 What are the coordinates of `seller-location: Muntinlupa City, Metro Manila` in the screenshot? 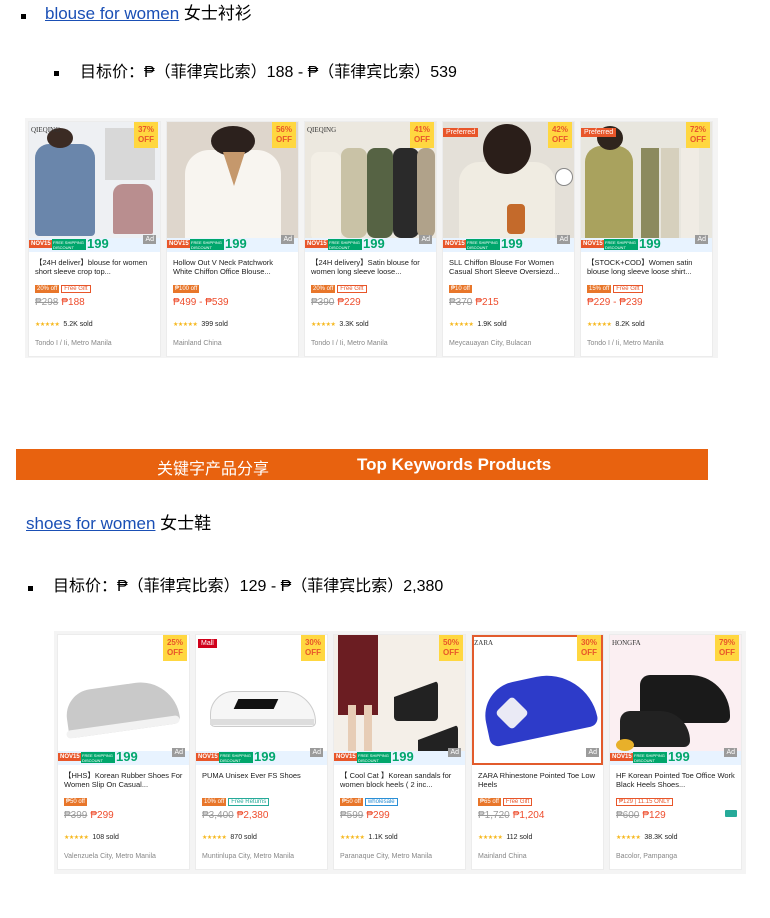 It's located at (248, 856).